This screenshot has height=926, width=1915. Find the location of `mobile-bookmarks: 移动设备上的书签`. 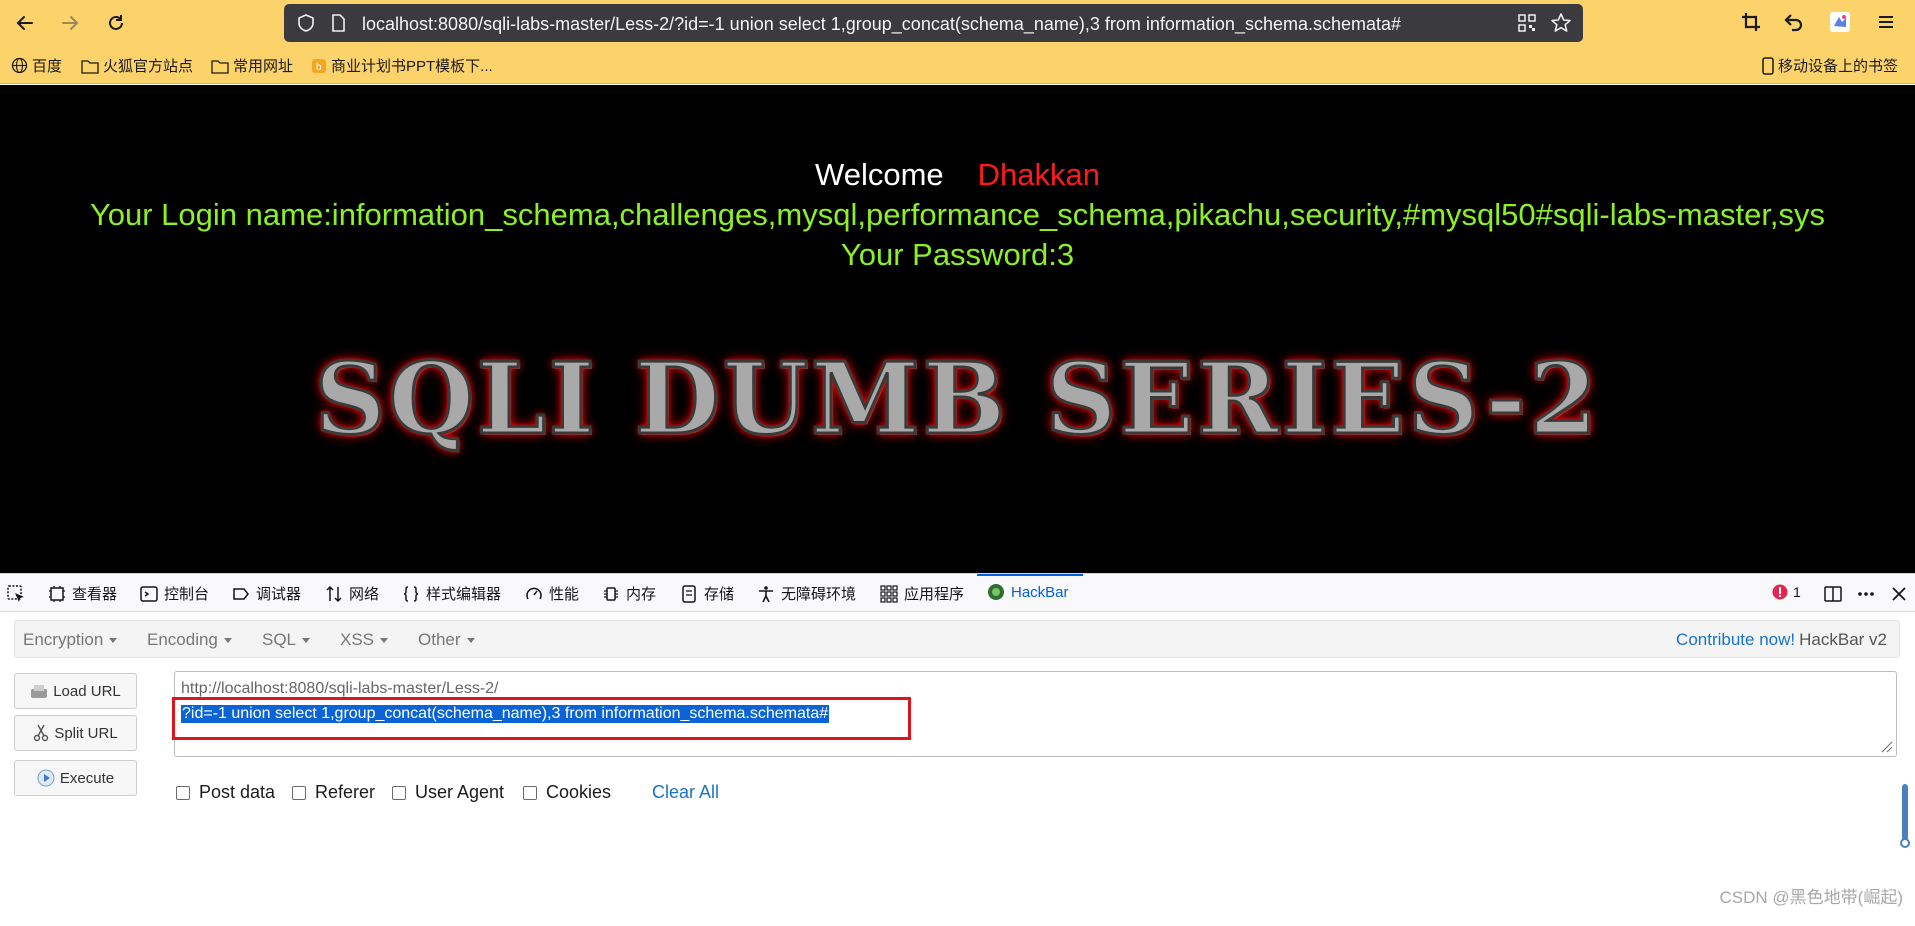

mobile-bookmarks: 移动设备上的书签 is located at coordinates (1830, 65).